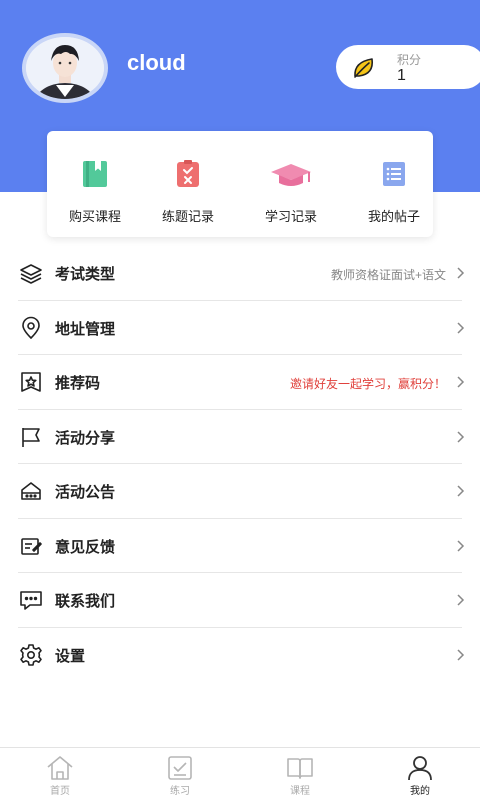 This screenshot has height=800, width=480. I want to click on exam-type-value: 教师资格证面试+语文, so click(388, 275).